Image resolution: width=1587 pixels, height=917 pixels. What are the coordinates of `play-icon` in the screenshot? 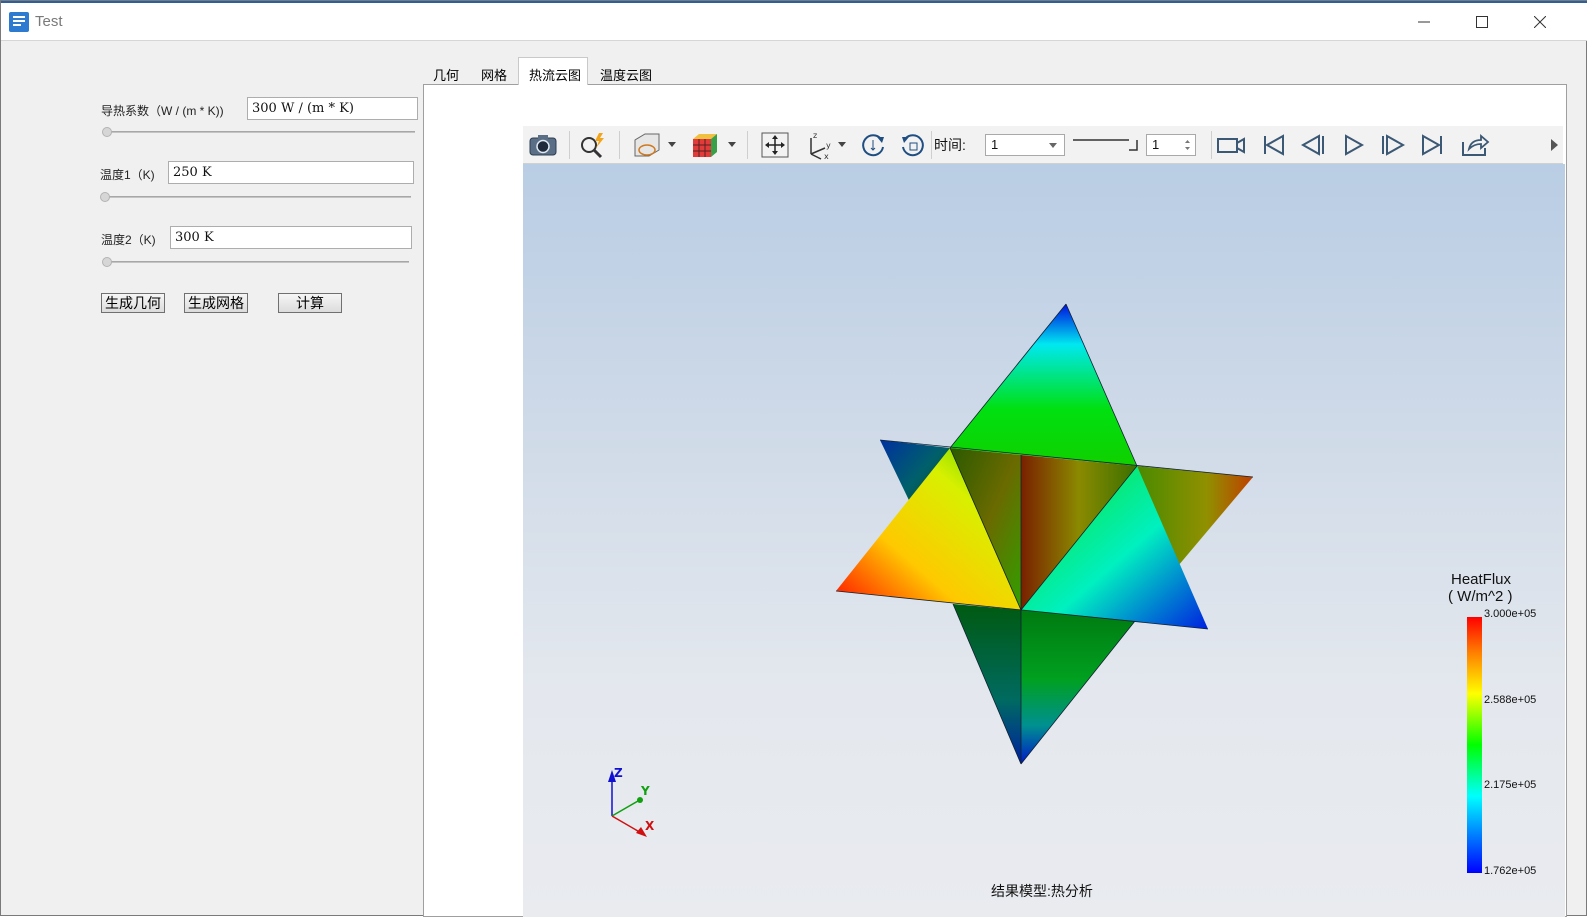 It's located at (1353, 145).